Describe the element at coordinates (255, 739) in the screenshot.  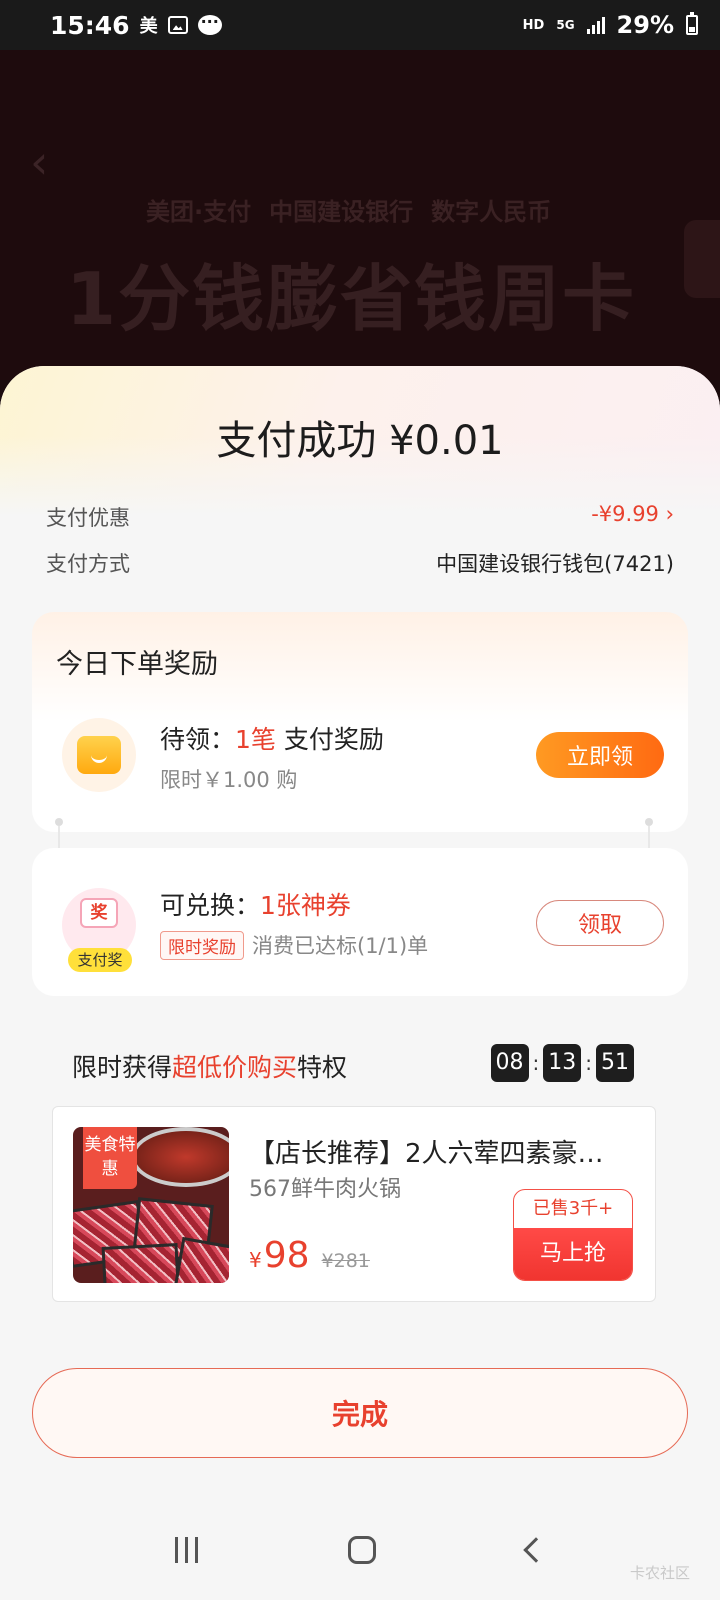
I see `pending-count: 1笔` at that location.